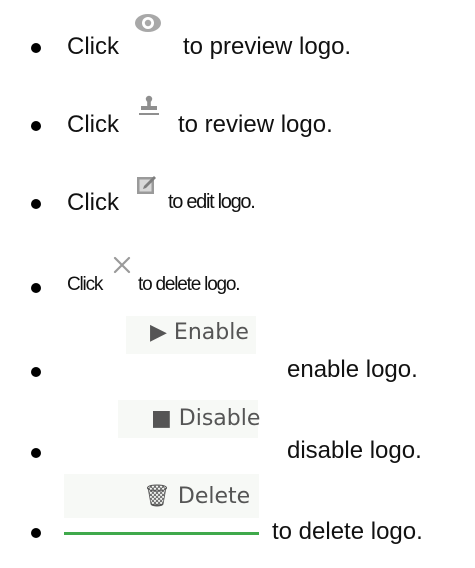  What do you see at coordinates (161, 533) in the screenshot?
I see `button-underline` at bounding box center [161, 533].